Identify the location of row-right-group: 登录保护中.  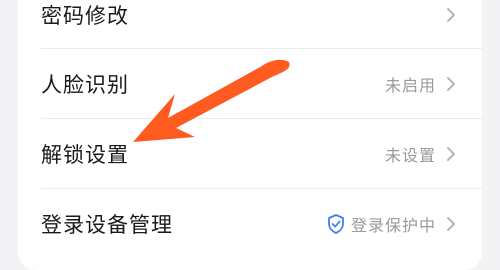
(391, 224).